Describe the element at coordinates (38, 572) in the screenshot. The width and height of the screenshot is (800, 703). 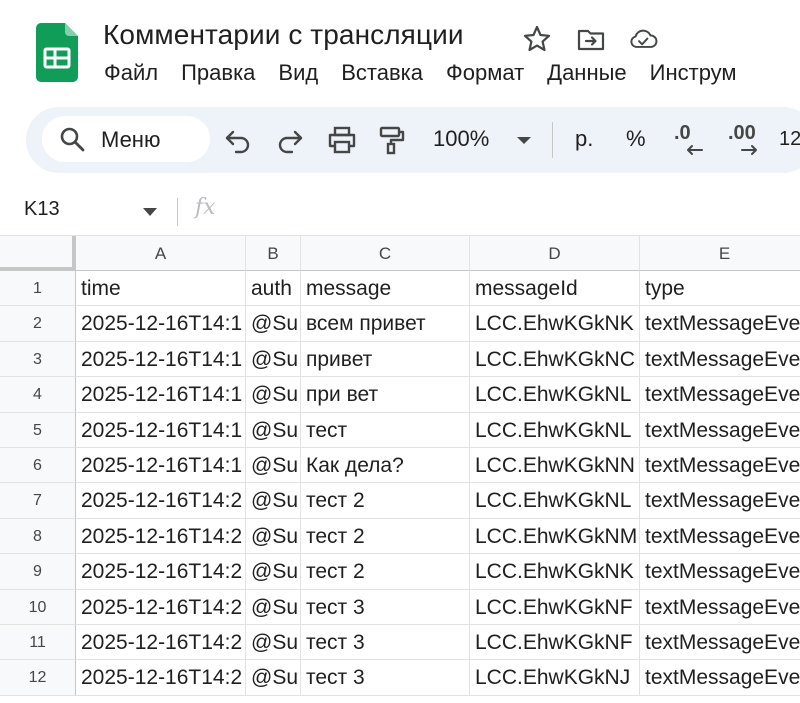
I see `row-header: 9` at that location.